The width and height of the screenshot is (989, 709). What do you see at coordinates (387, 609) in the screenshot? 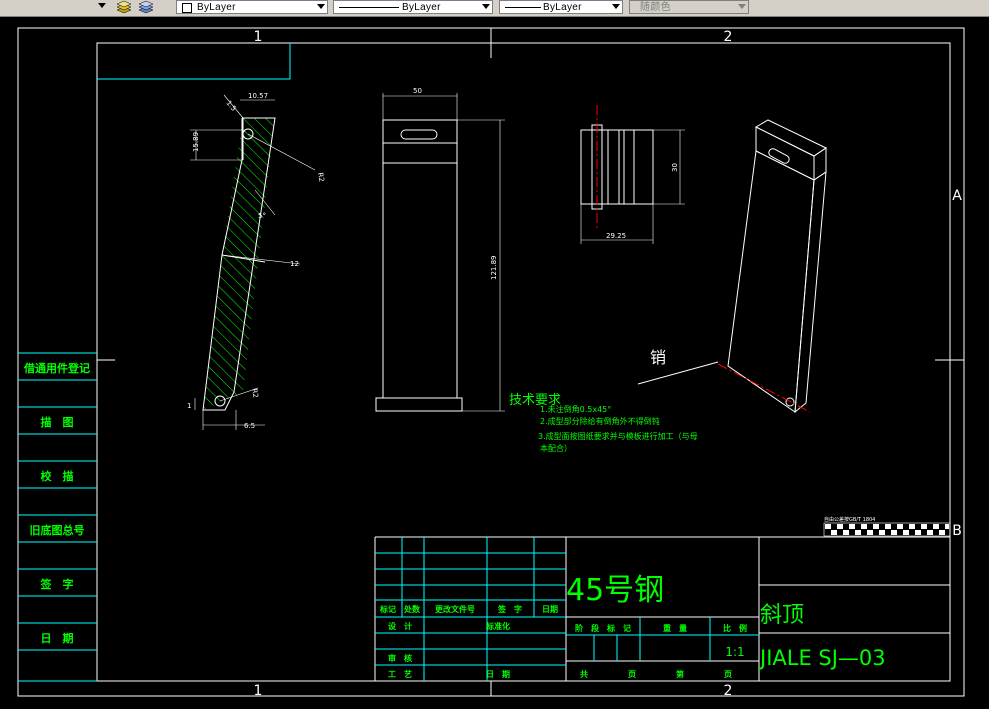
I see `tb-header-mark: 标记` at bounding box center [387, 609].